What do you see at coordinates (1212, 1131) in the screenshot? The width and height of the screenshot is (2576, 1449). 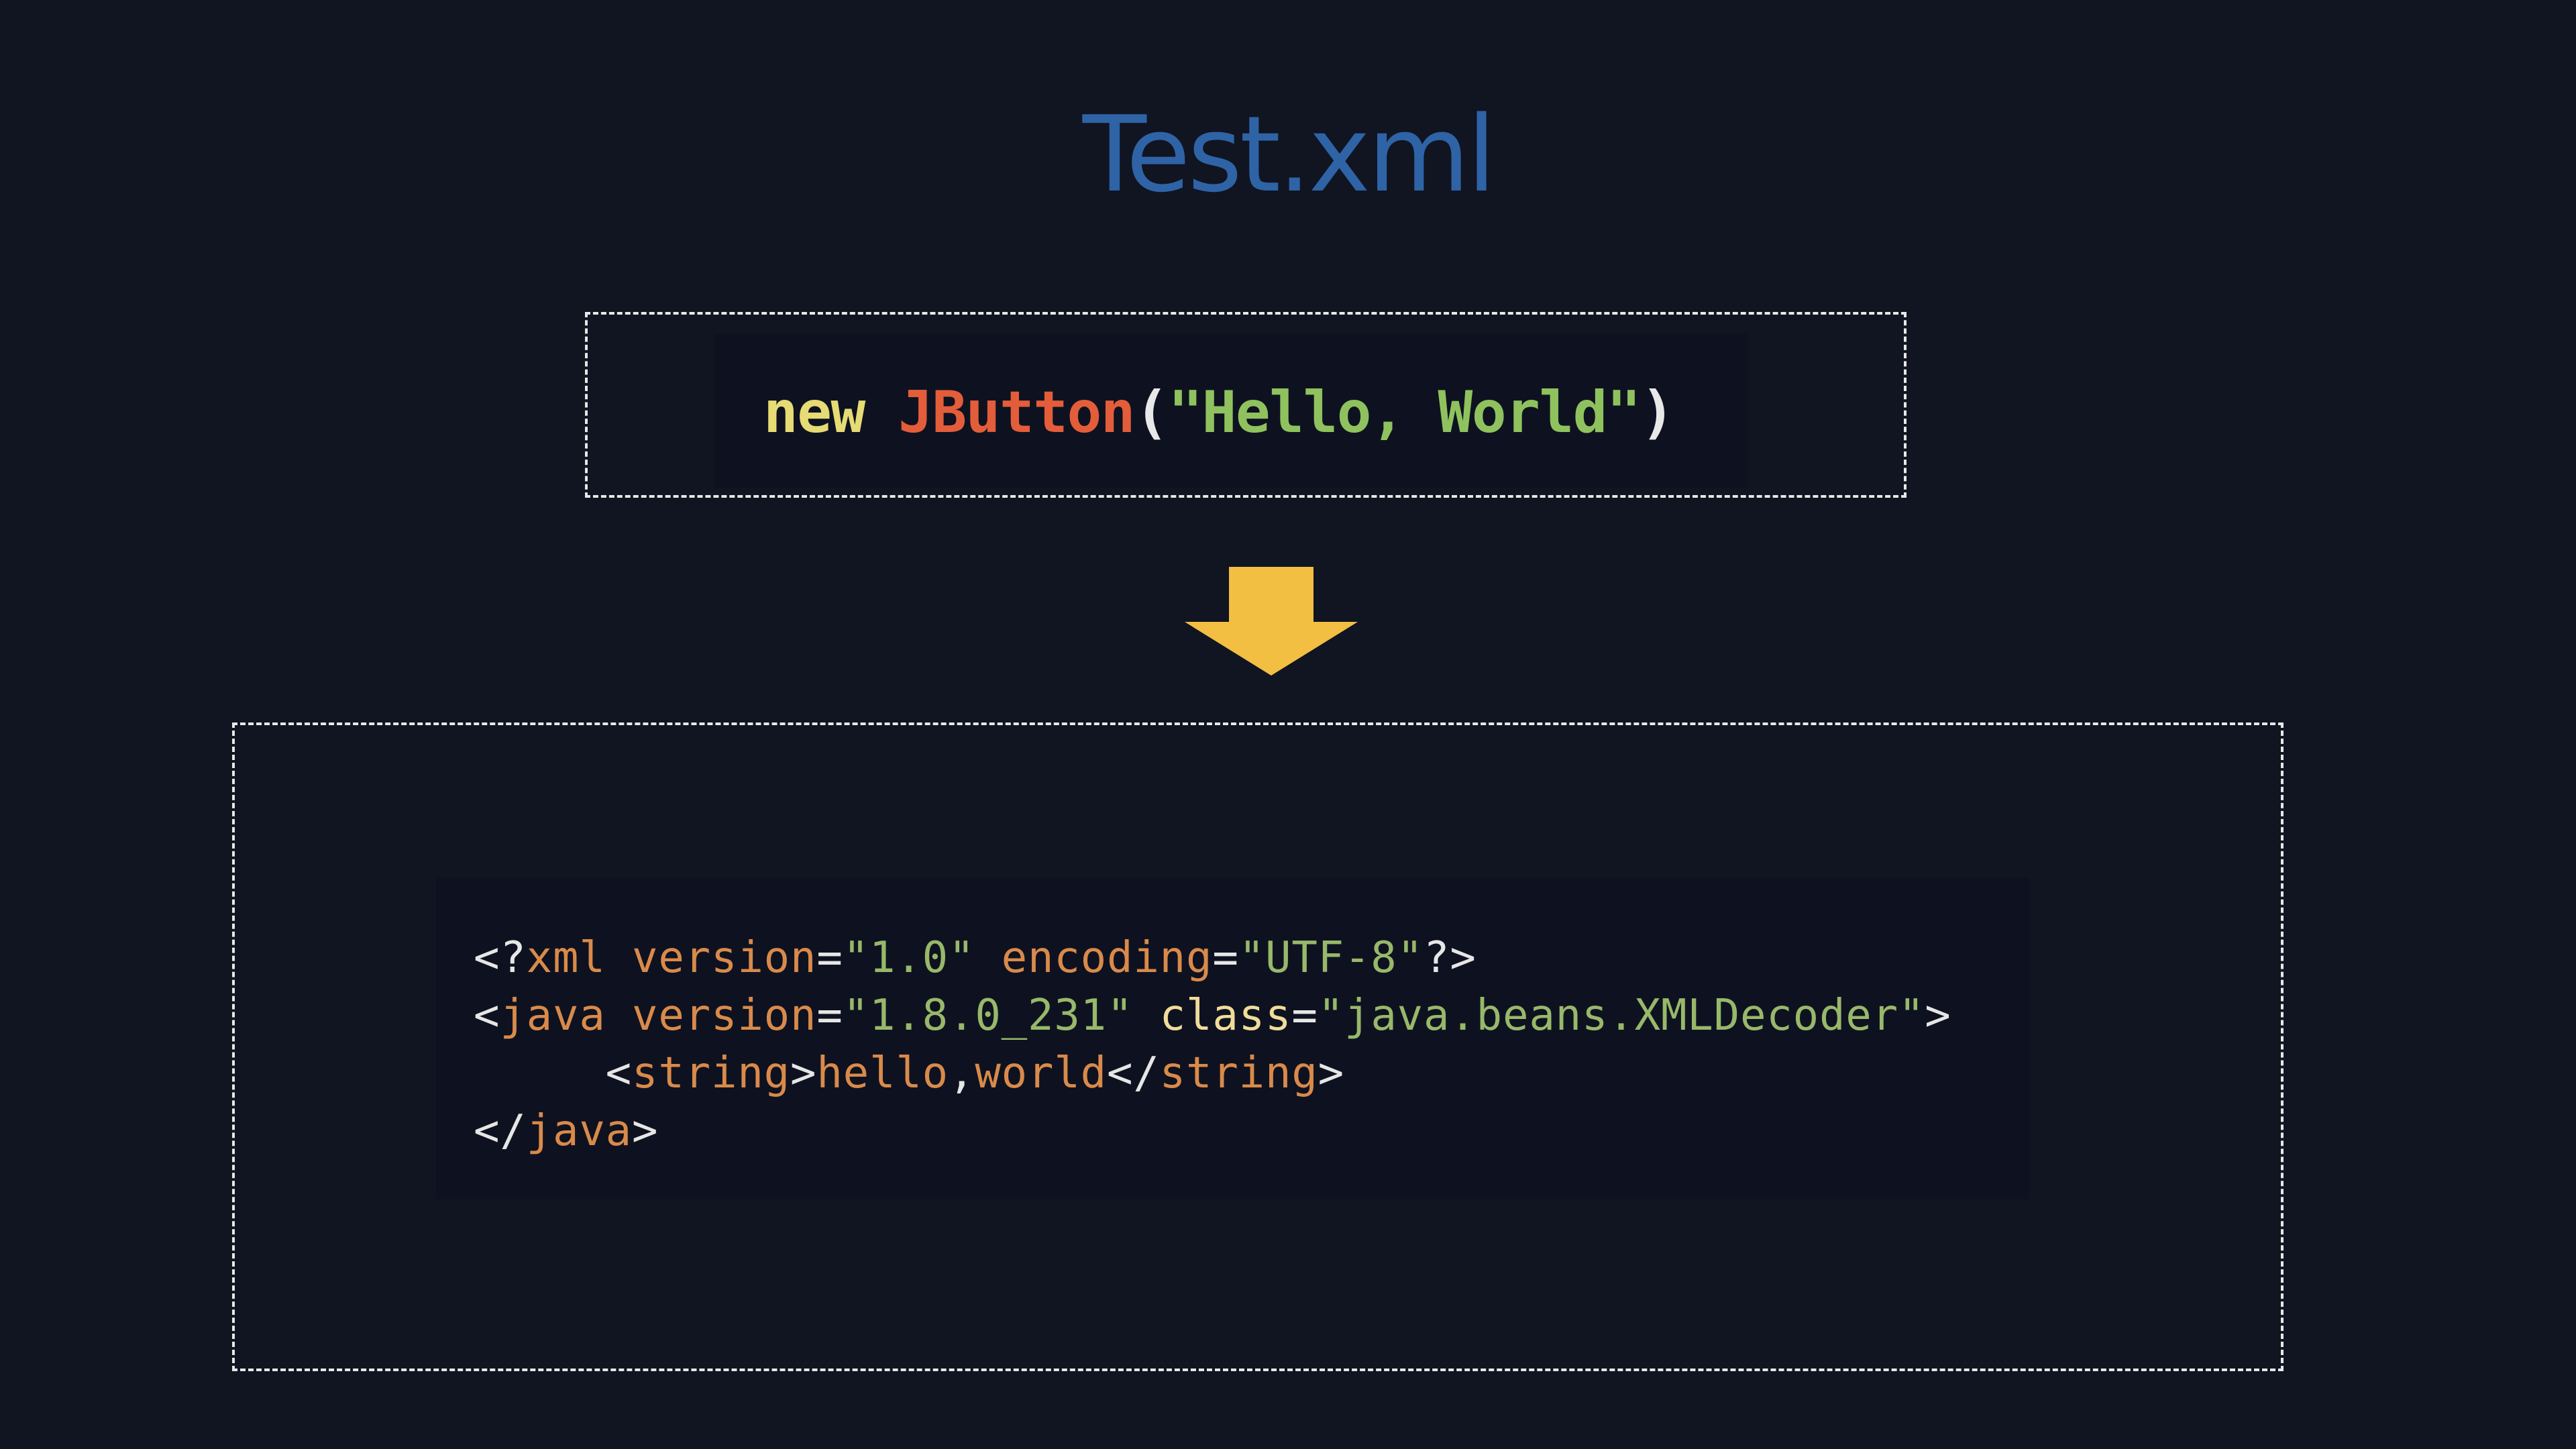 I see `xml-line-java-close: </java>` at bounding box center [1212, 1131].